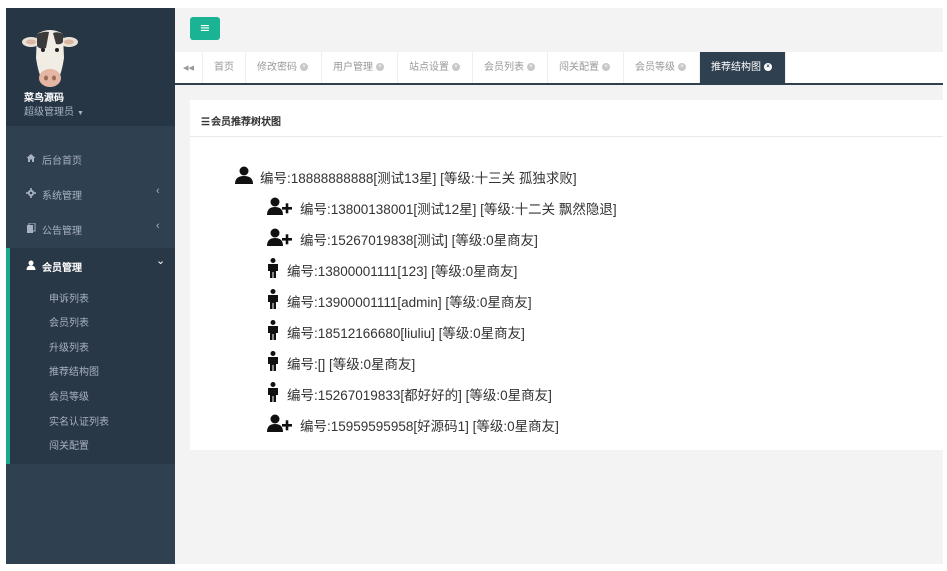 Image resolution: width=947 pixels, height=571 pixels. What do you see at coordinates (655, 67) in the screenshot?
I see `tab-label: 会员等级` at bounding box center [655, 67].